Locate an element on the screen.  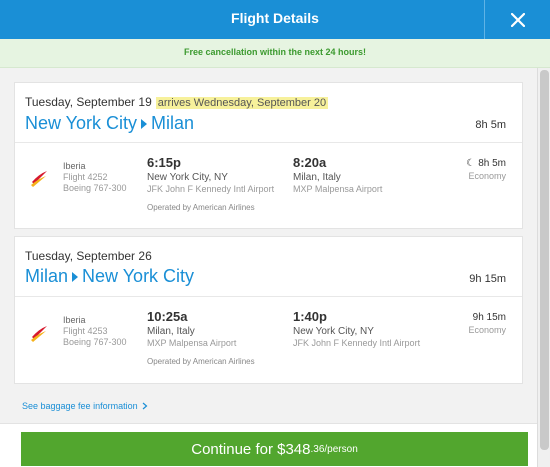
trip-date: Tuesday, September 26 is located at coordinates (88, 256).